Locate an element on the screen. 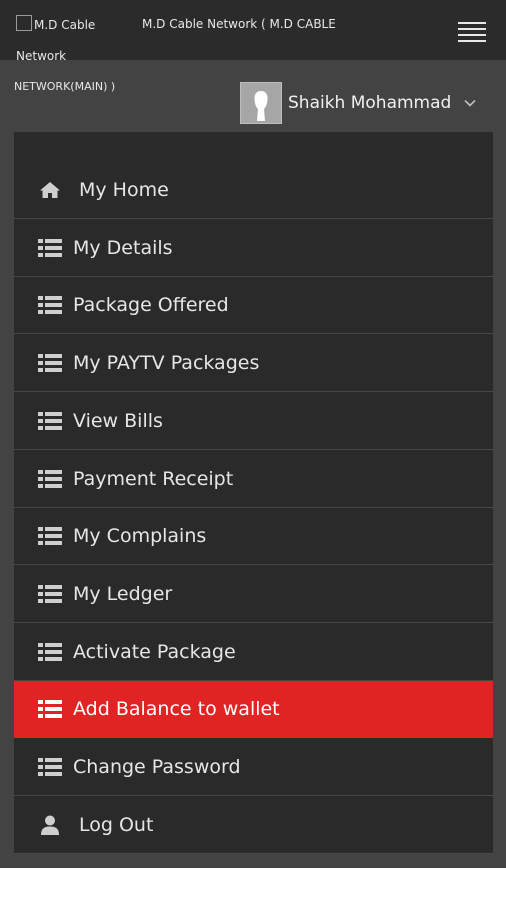  user-dropdown: Shaikh Mohammad is located at coordinates (358, 103).